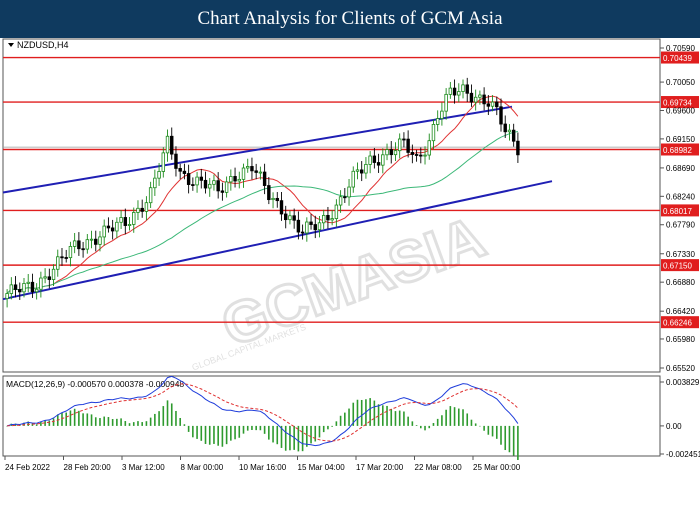  I want to click on price-tick-label: 0.65520, so click(680, 368).